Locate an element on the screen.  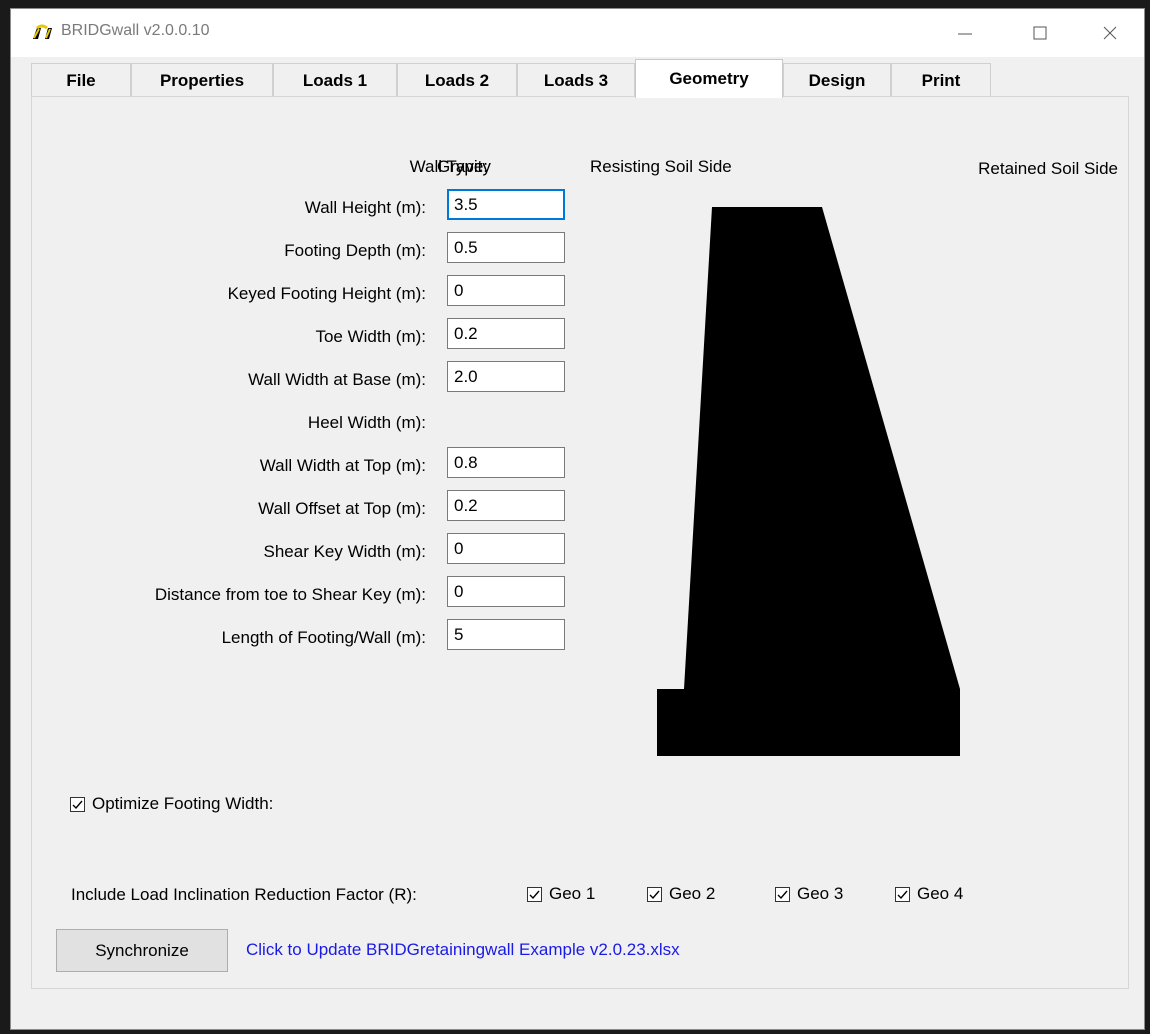
close-icon is located at coordinates (1110, 33).